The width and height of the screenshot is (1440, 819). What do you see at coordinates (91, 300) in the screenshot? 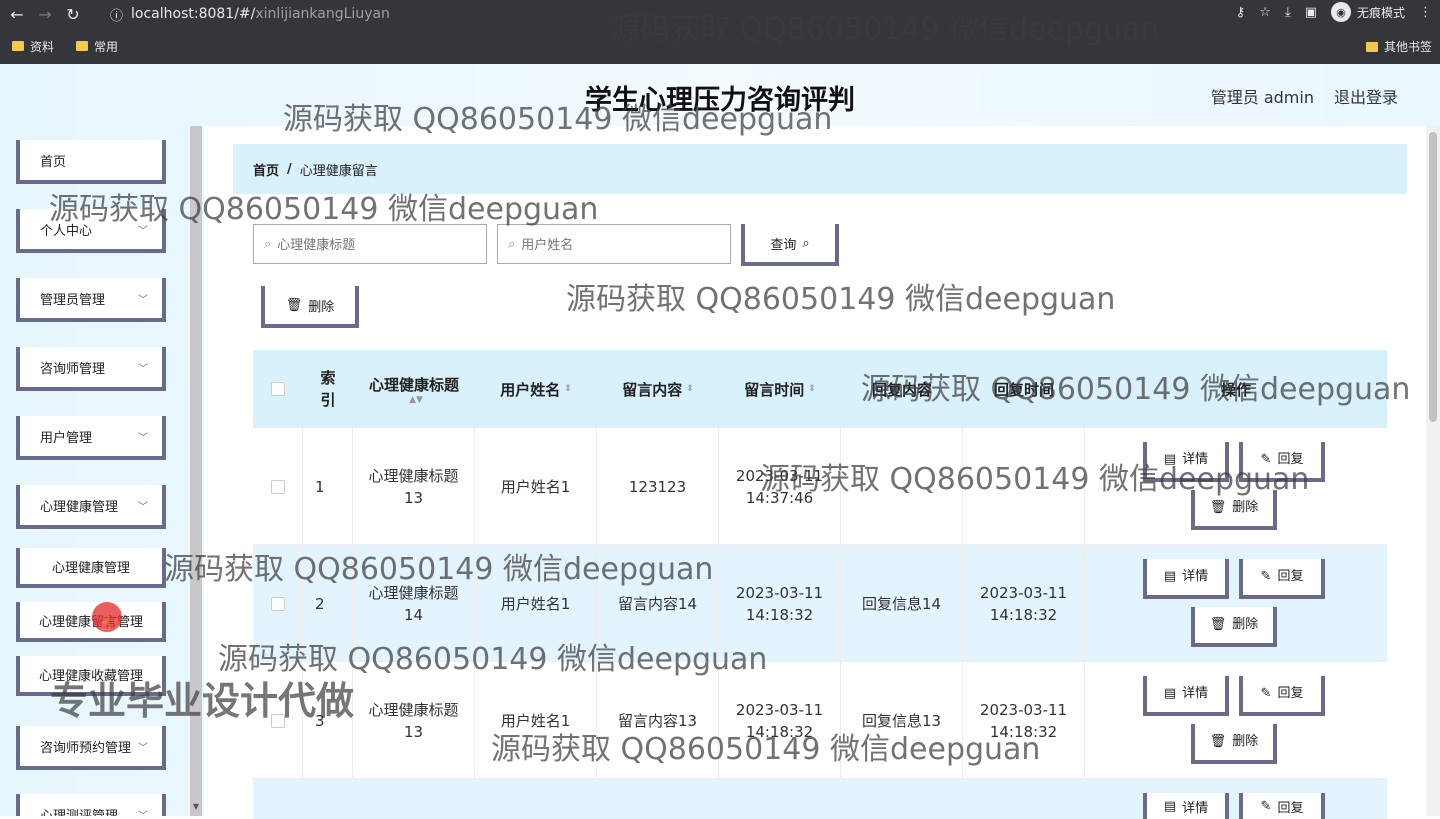
I see `sidebar-item-admin: 管理员管理 ﹀` at bounding box center [91, 300].